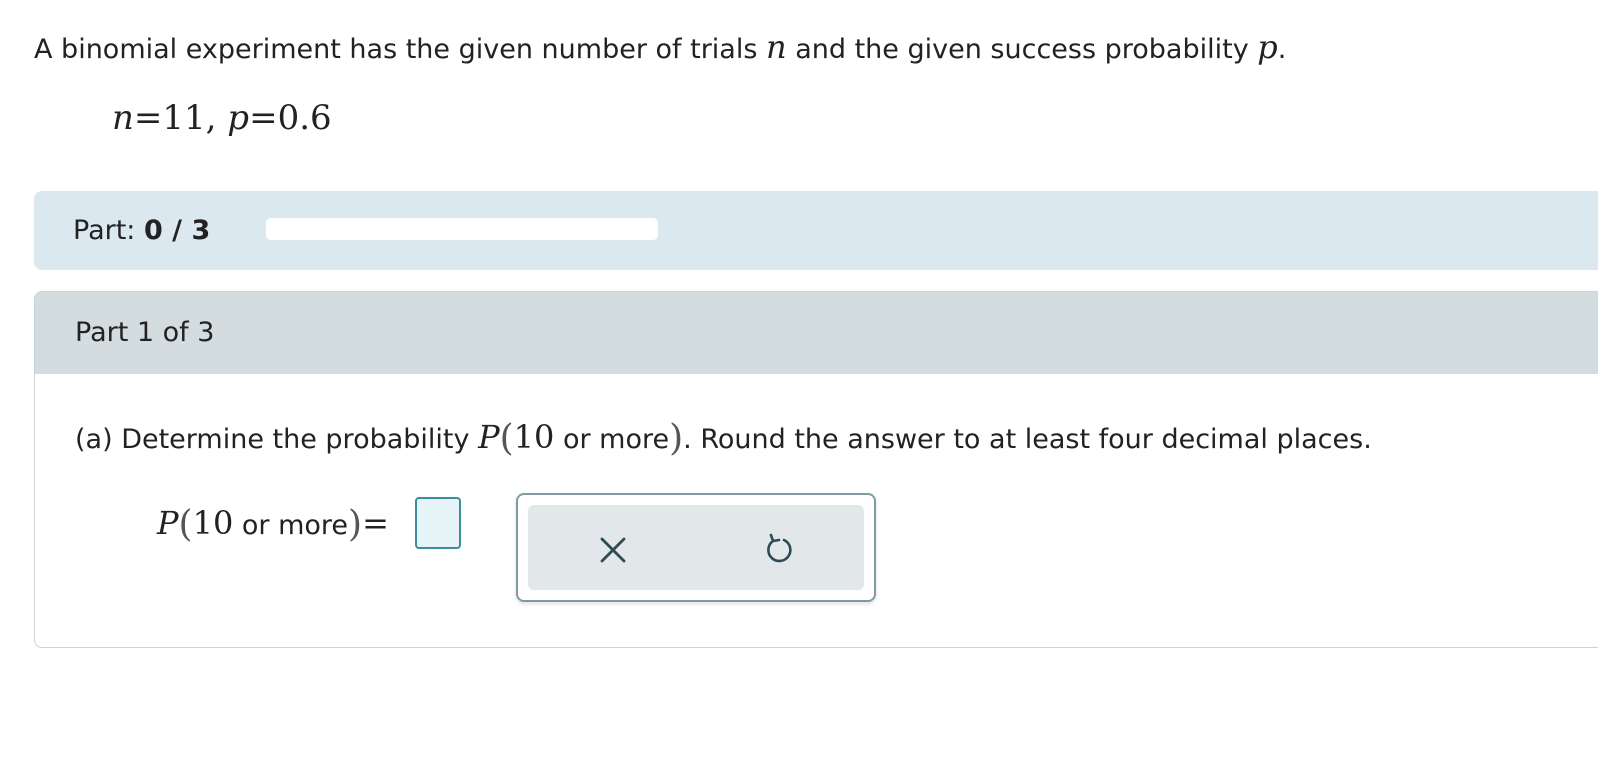 This screenshot has width=1598, height=764. What do you see at coordinates (145, 332) in the screenshot?
I see `part-header-label: Part 1 of 3` at bounding box center [145, 332].